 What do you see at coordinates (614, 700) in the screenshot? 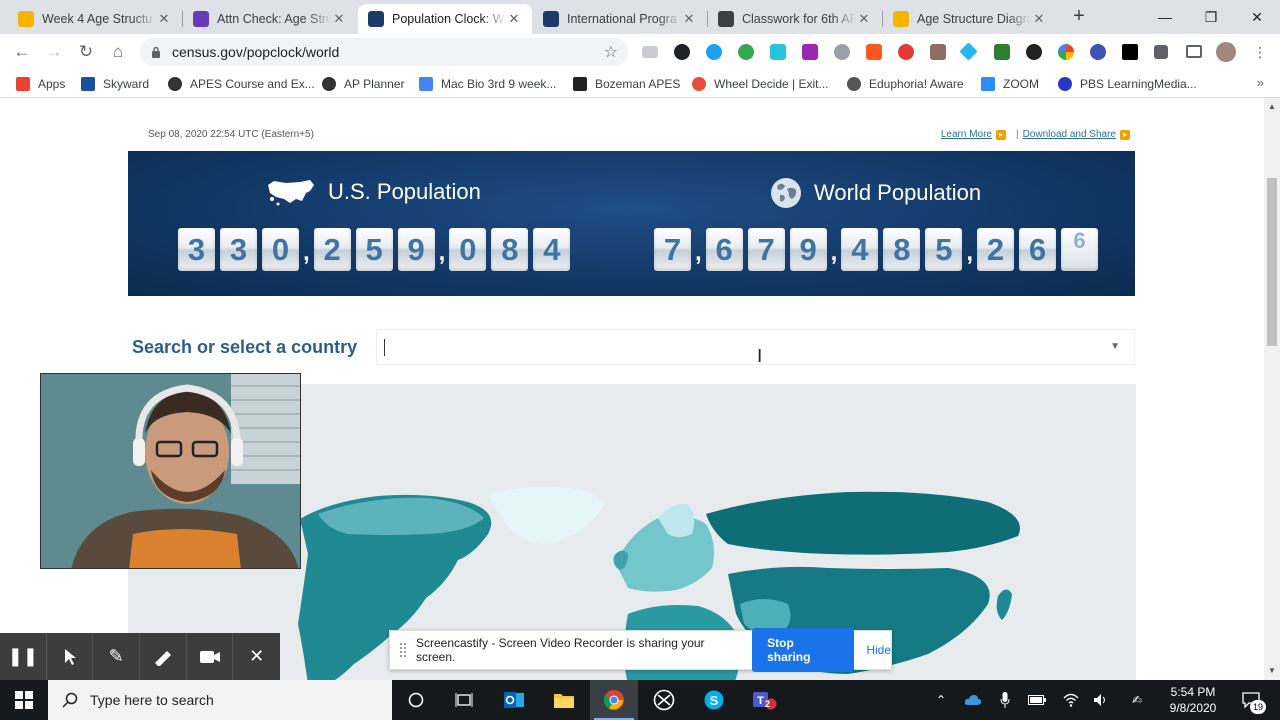
I see `chrome-icon` at bounding box center [614, 700].